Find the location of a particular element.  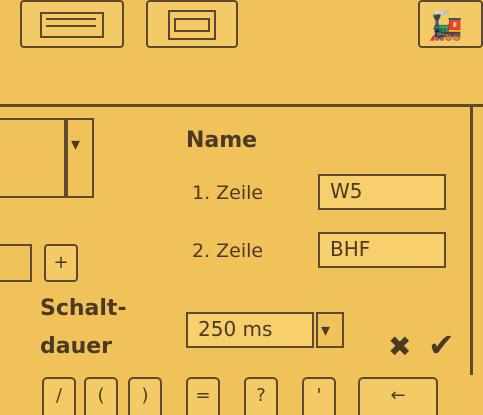

line2-input: BHF is located at coordinates (382, 250).